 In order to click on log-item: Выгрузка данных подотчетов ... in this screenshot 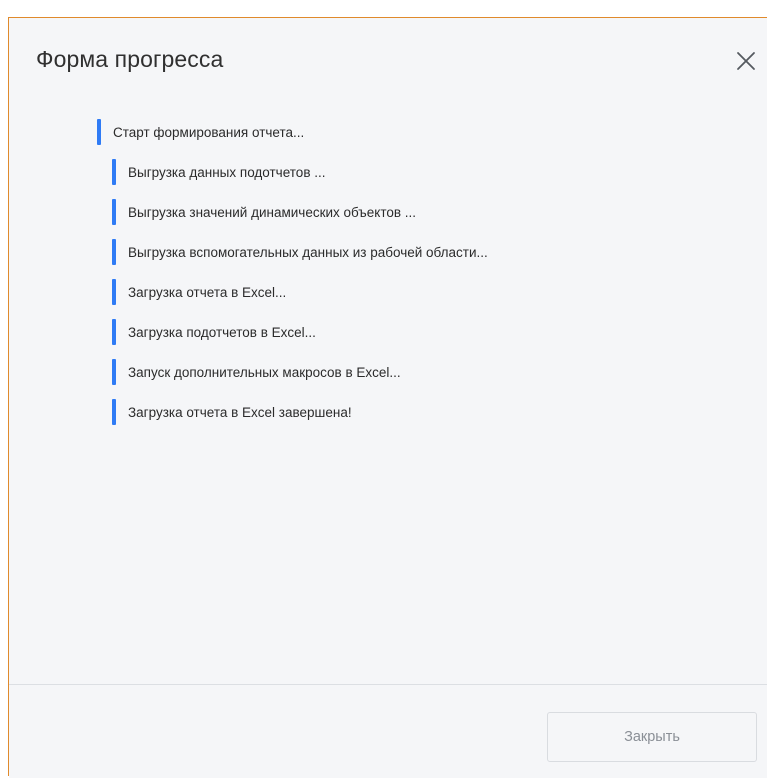, I will do `click(300, 172)`.